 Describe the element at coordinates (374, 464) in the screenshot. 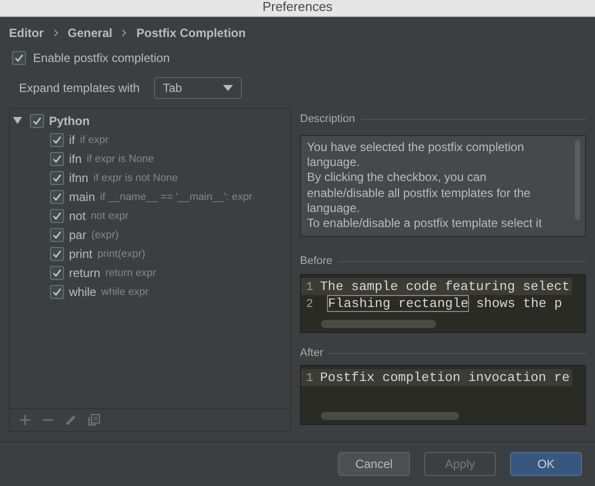

I see `dialog-button: Cancel` at that location.